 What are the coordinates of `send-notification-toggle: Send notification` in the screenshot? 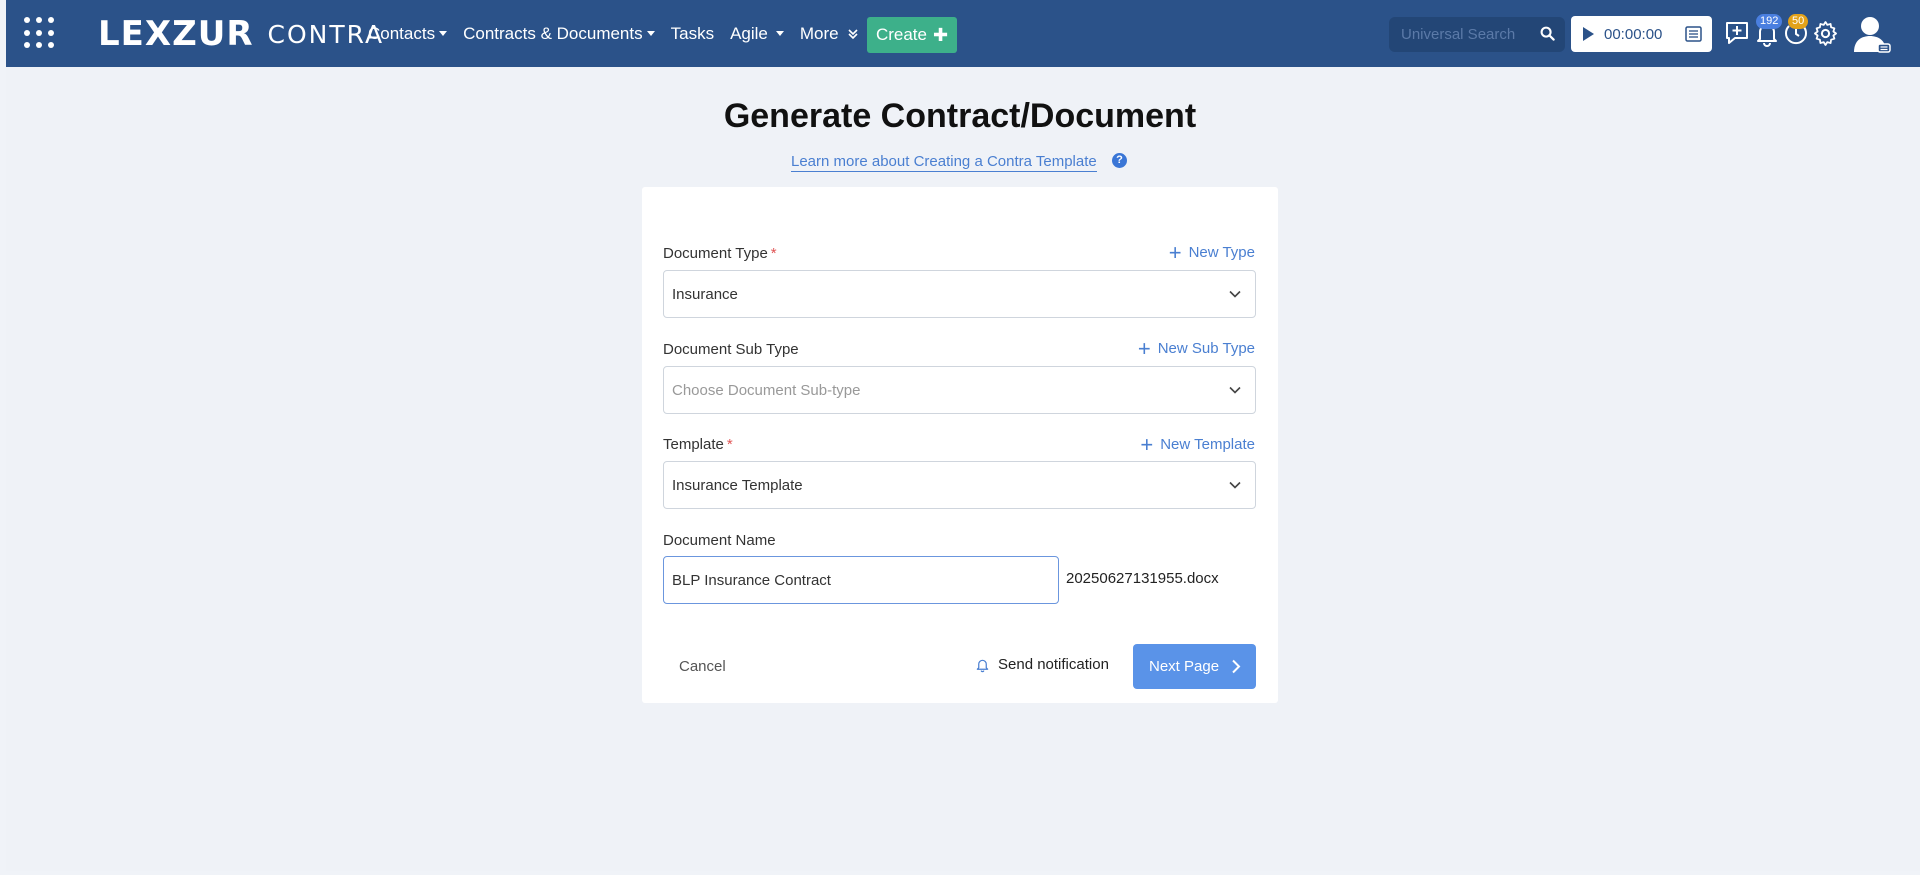 It's located at (1042, 664).